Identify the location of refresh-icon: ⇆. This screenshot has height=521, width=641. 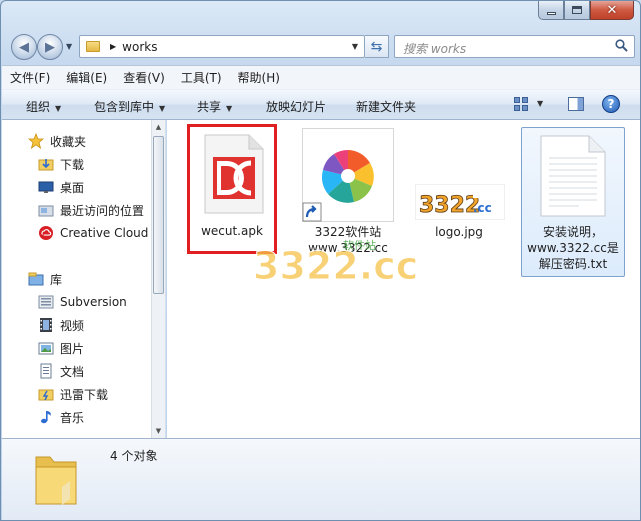
(376, 46).